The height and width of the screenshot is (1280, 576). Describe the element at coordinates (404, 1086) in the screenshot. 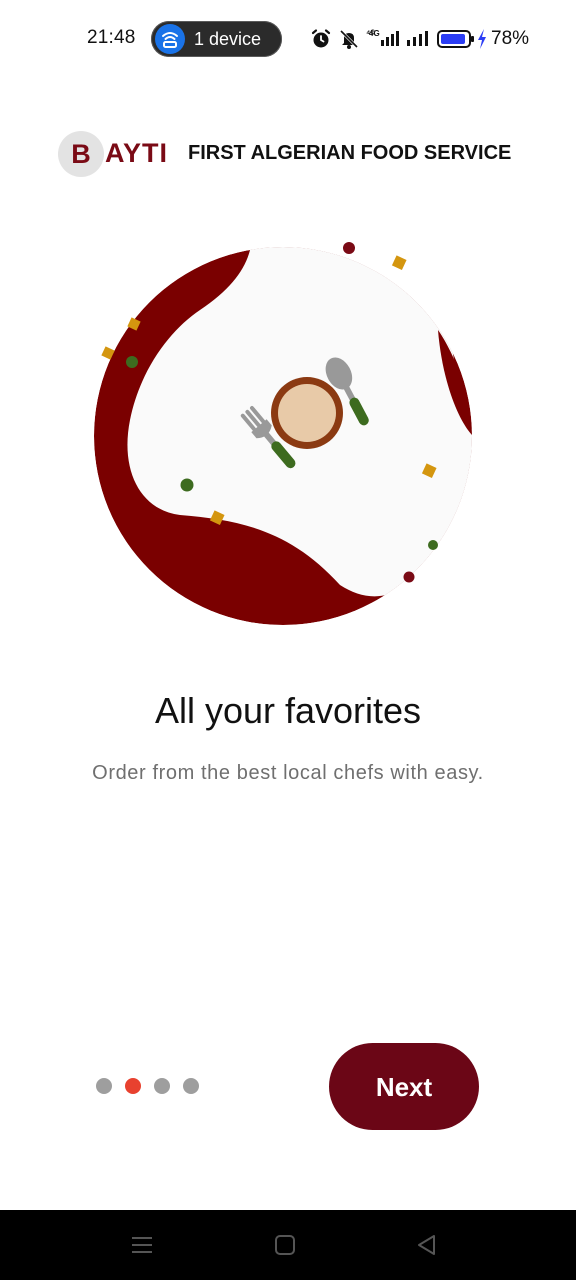

I see `next-button: Next` at that location.